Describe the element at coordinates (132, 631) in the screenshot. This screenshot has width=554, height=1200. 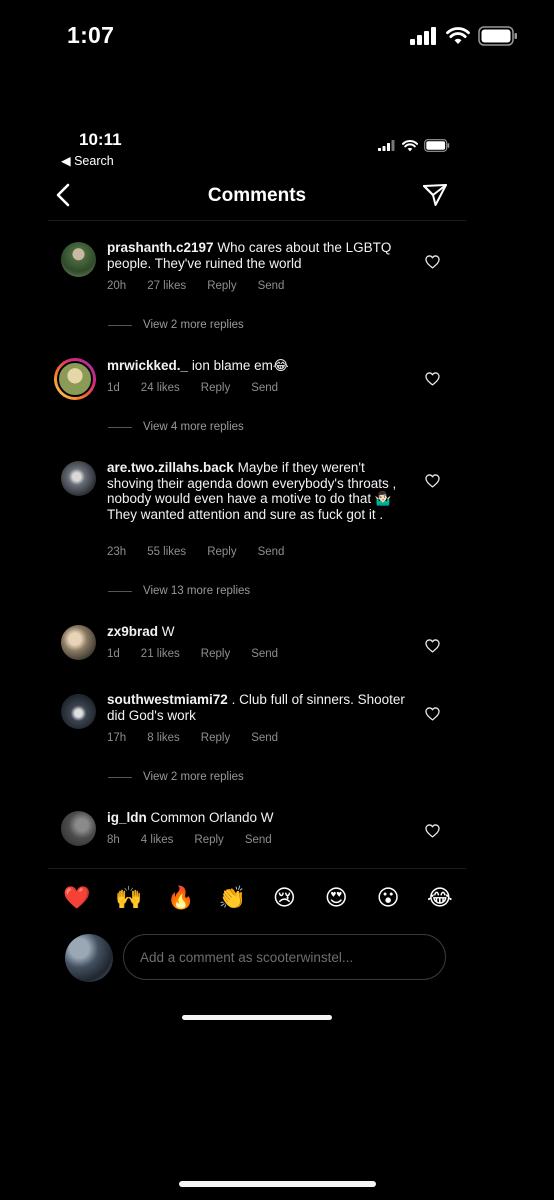
I see `comment-username: zx9brad` at that location.